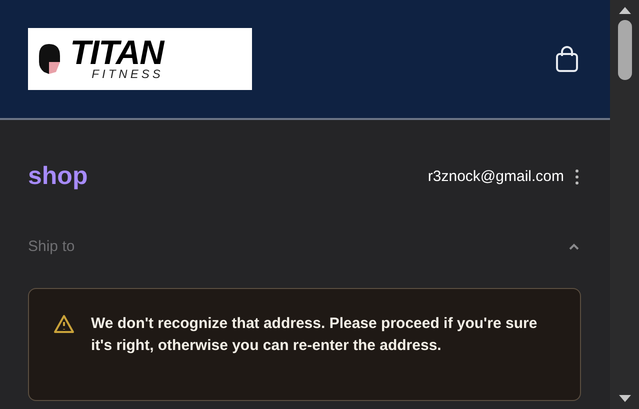  Describe the element at coordinates (625, 399) in the screenshot. I see `scroll-down-icon` at that location.